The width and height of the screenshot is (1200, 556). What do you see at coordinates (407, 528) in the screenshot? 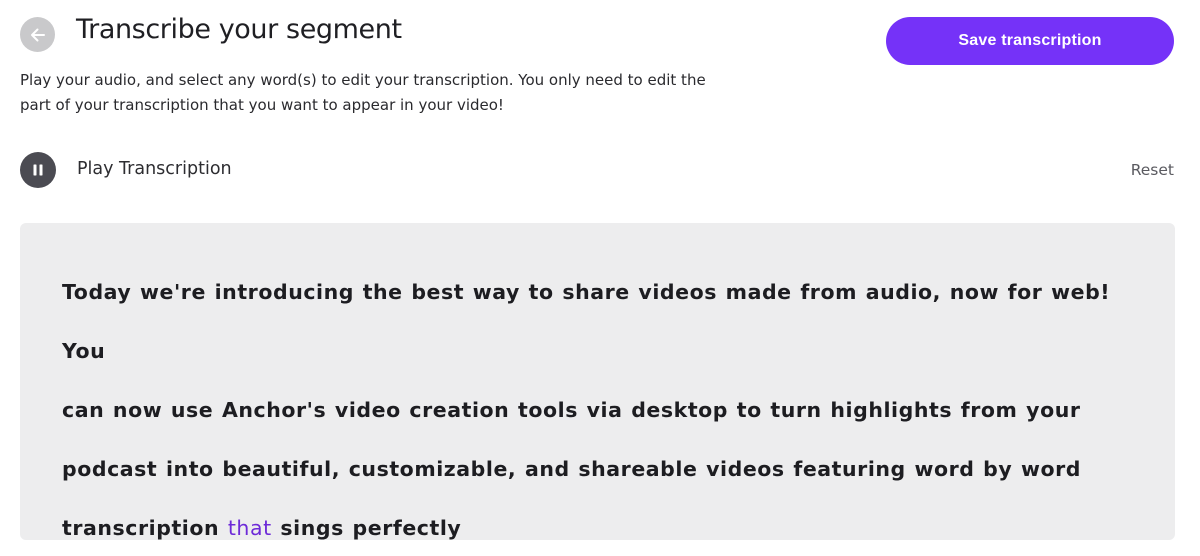
I see `transcript-word: perfectly` at bounding box center [407, 528].